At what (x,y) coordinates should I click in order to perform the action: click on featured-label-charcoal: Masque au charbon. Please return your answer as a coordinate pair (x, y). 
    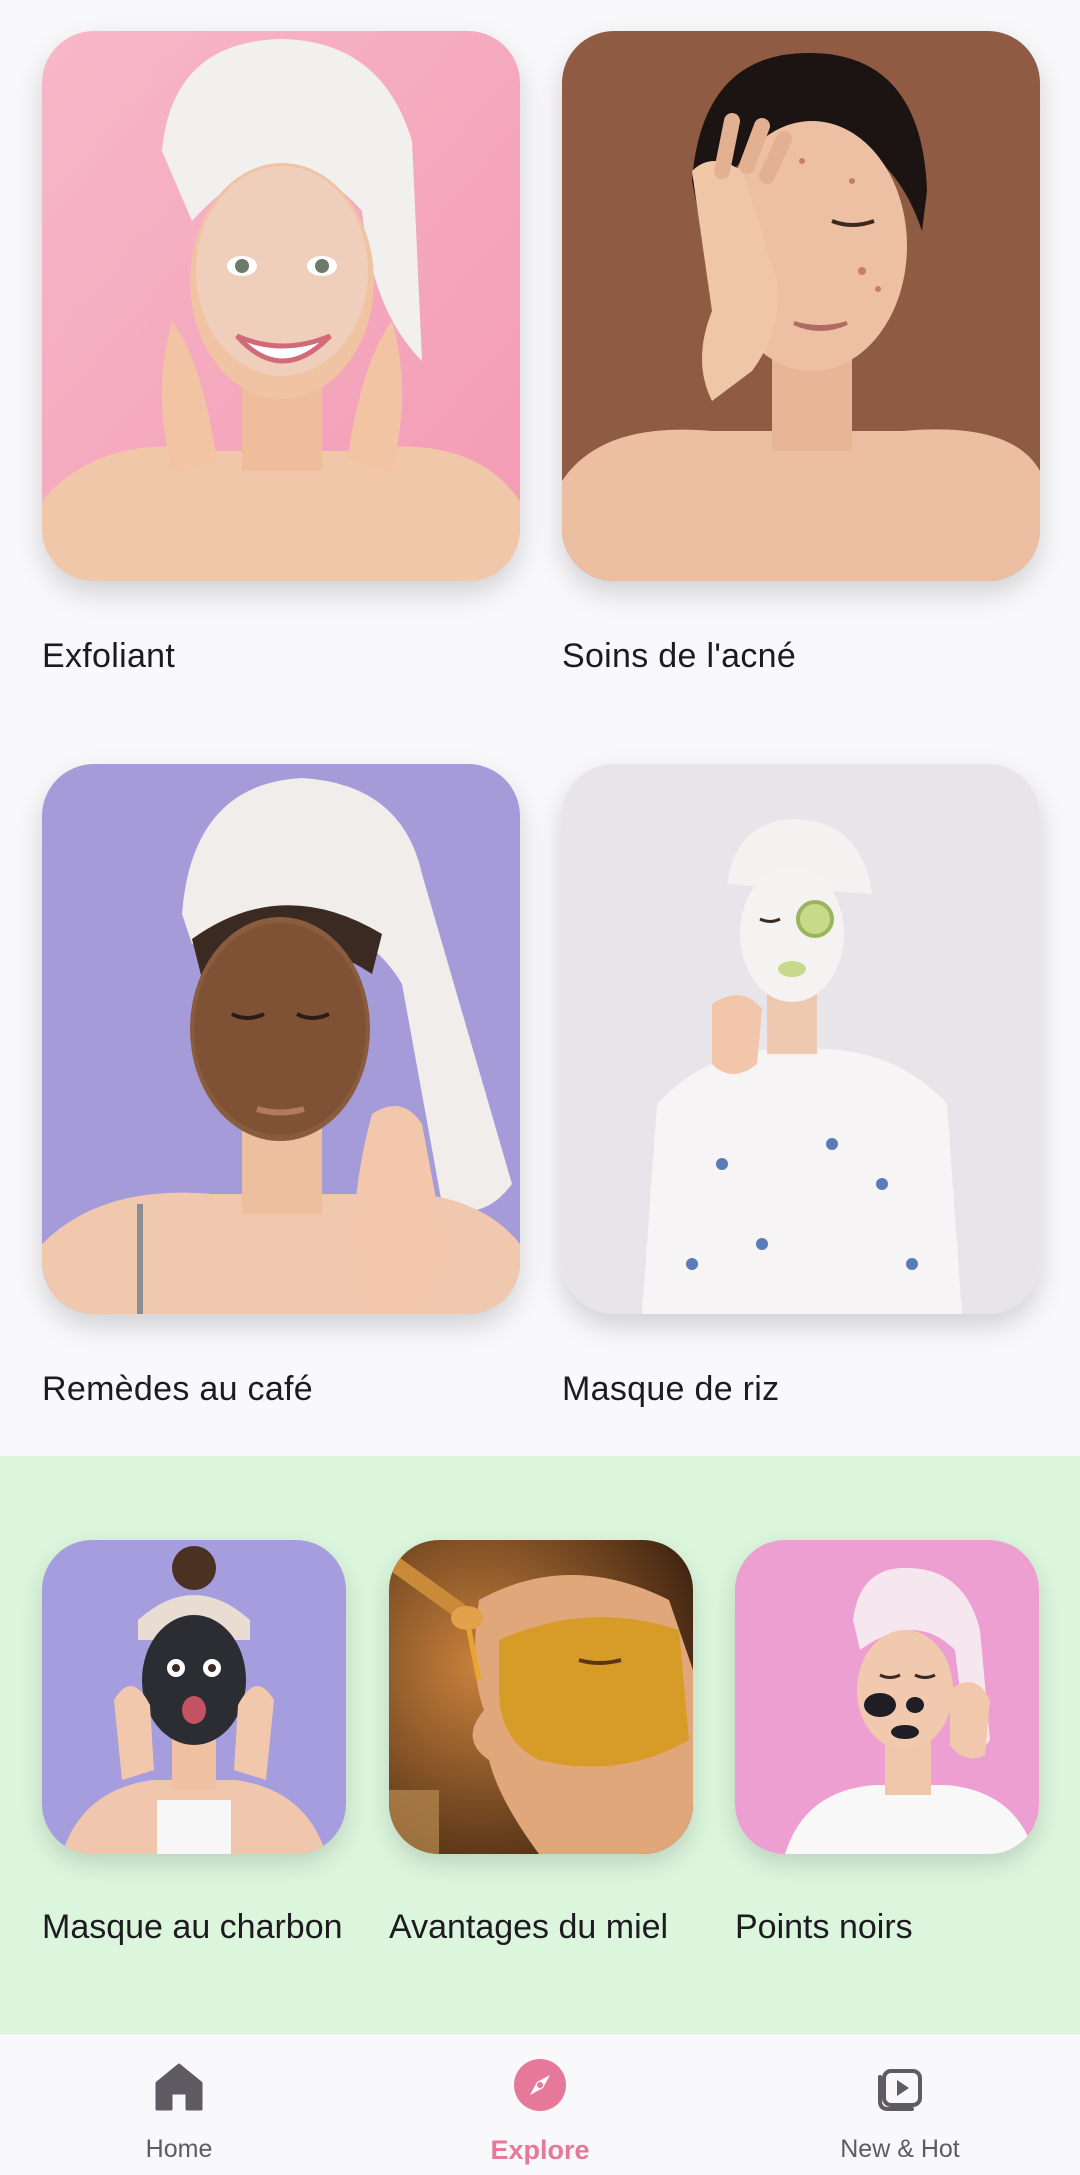
    Looking at the image, I should click on (192, 1927).